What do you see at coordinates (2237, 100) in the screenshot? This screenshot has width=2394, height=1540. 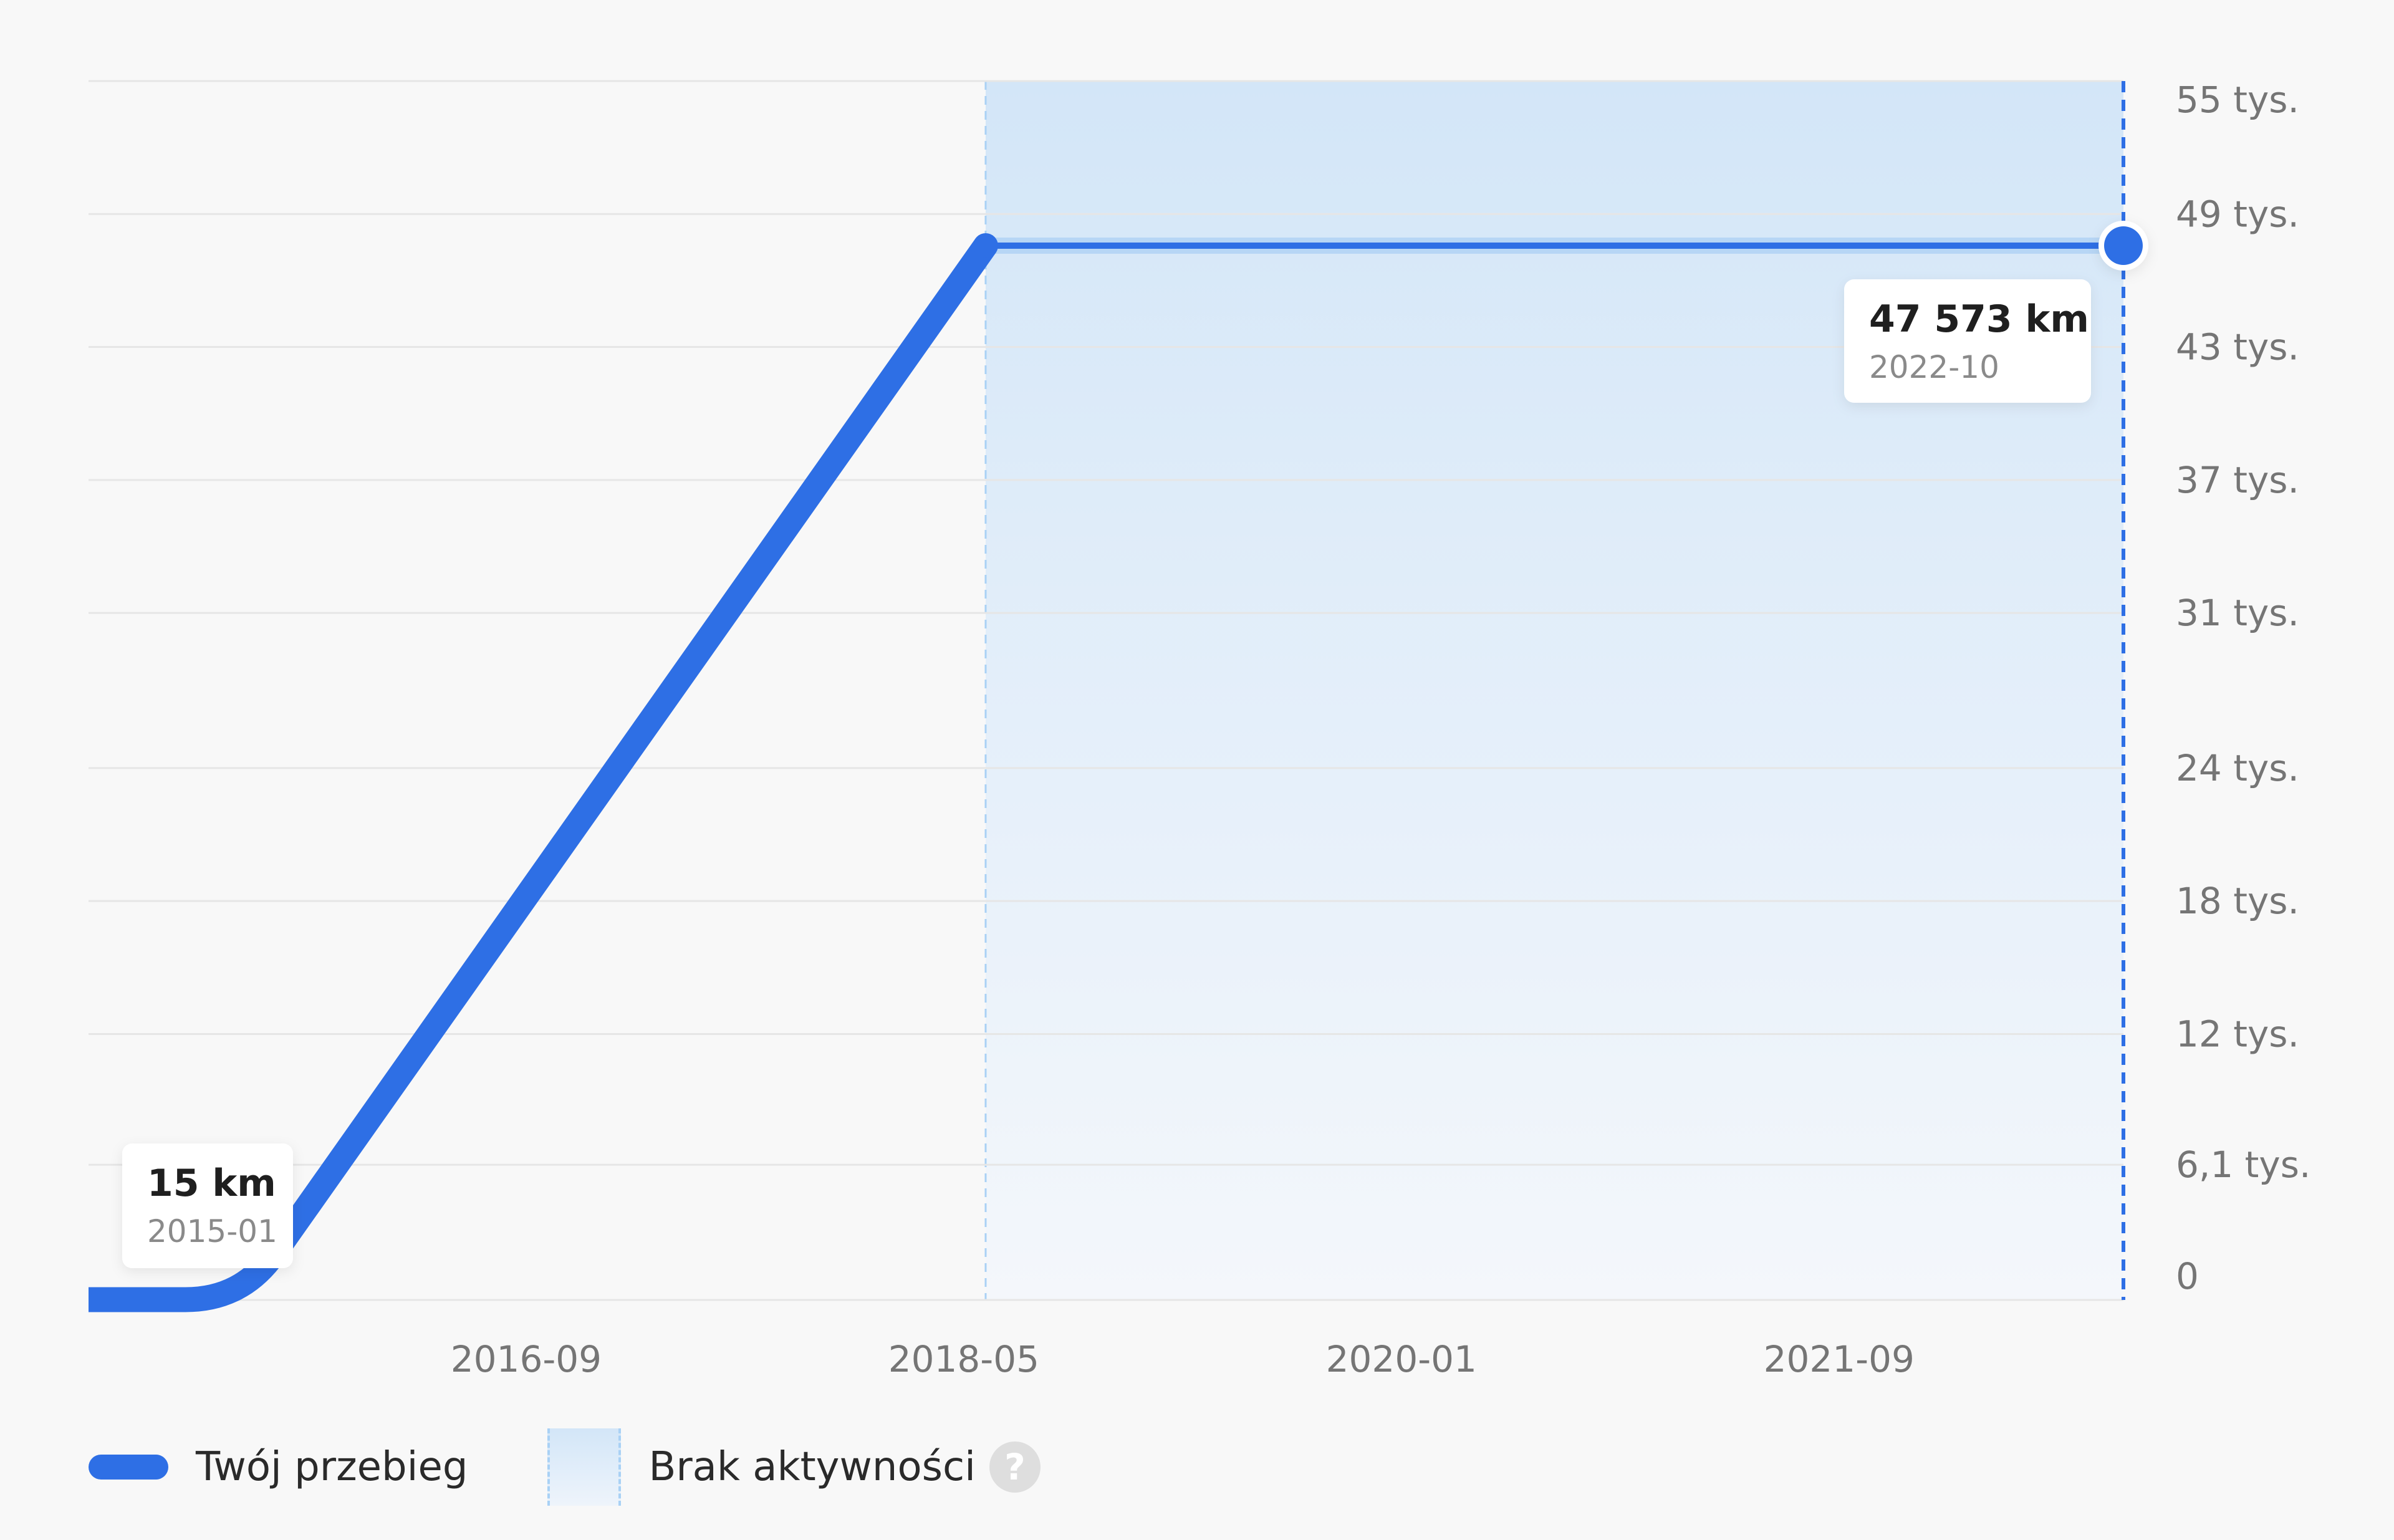 I see `y-tick-label: 55 tys.` at bounding box center [2237, 100].